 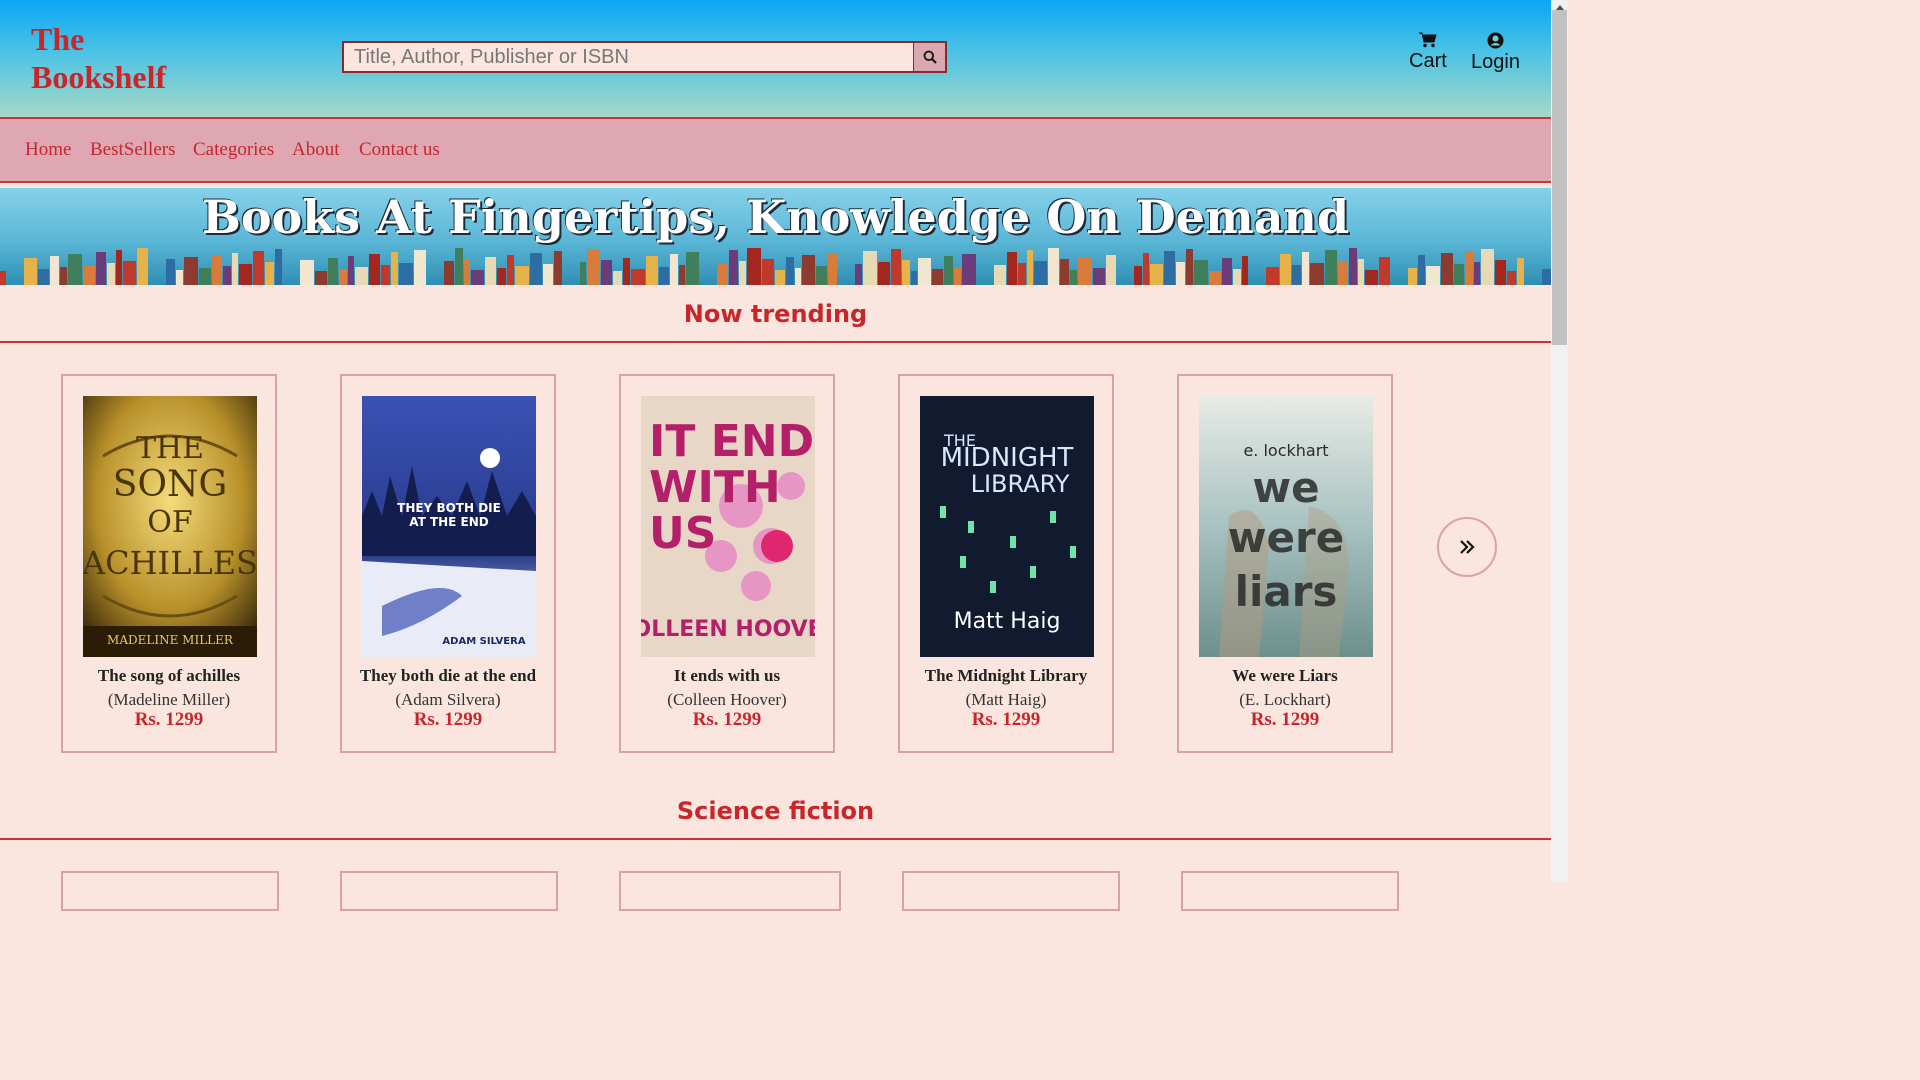 I want to click on site-logo: The Bookshelf, so click(x=98, y=58).